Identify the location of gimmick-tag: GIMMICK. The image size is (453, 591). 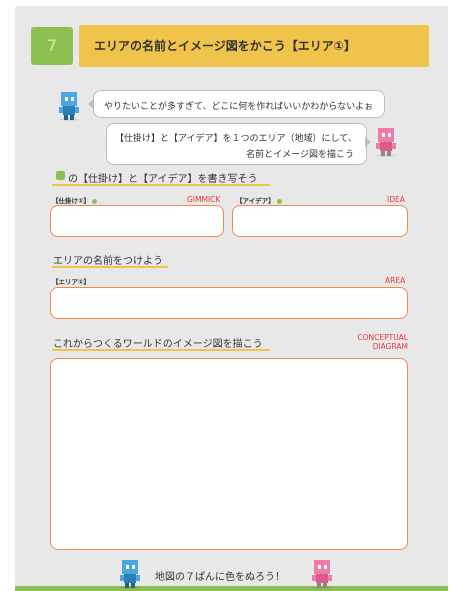
(204, 199).